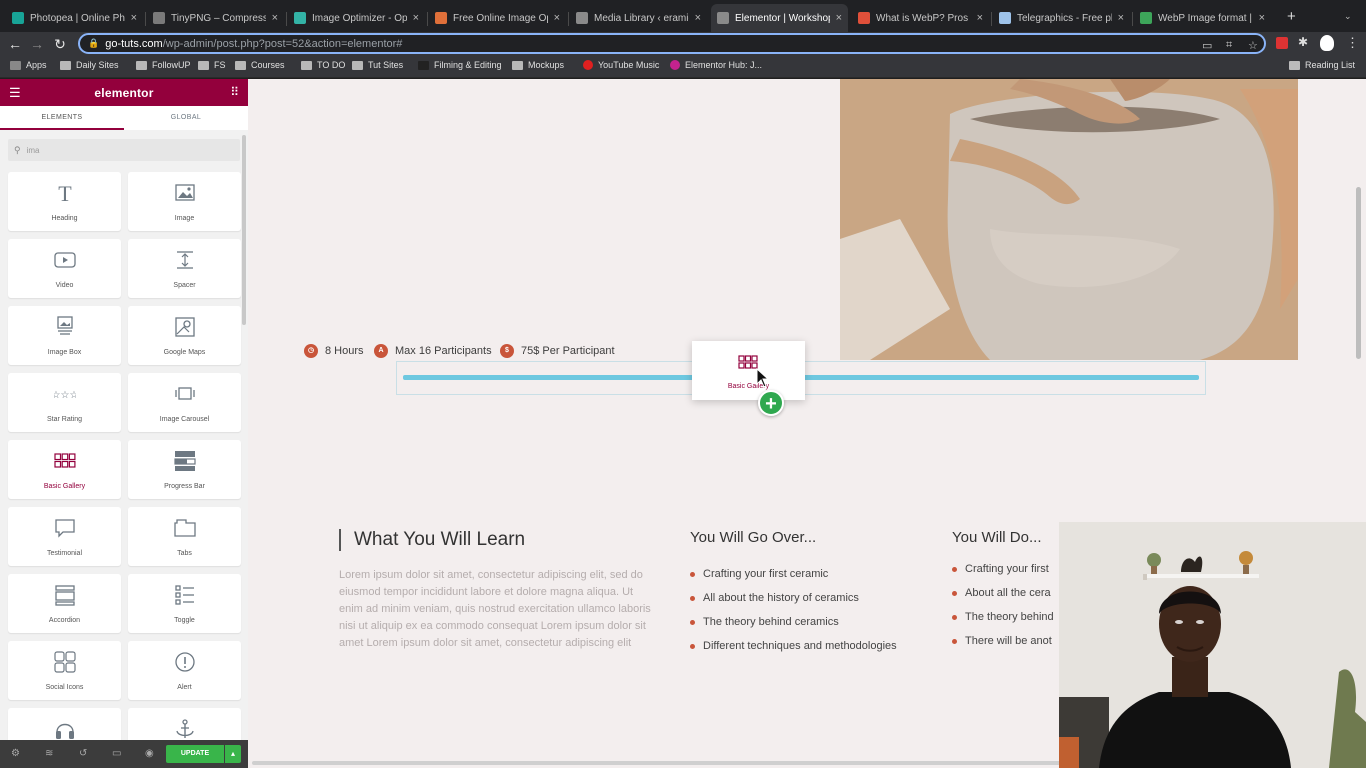 The height and width of the screenshot is (768, 1366). Describe the element at coordinates (1229, 45) in the screenshot. I see `qr-icon: ⌗` at that location.